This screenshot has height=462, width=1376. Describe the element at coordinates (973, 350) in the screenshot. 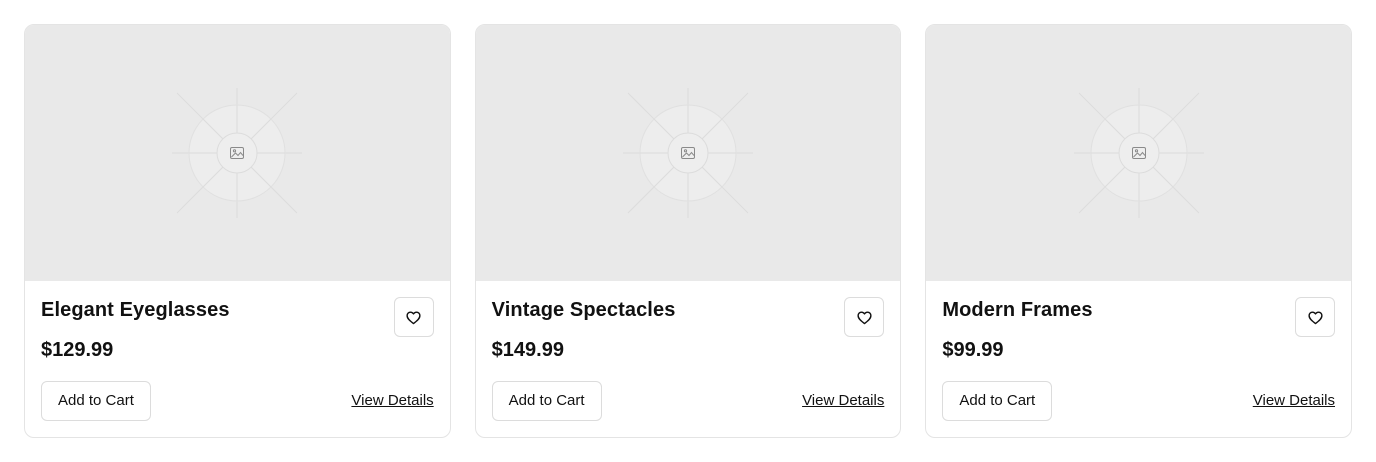

I see `product-price: $99.99` at that location.